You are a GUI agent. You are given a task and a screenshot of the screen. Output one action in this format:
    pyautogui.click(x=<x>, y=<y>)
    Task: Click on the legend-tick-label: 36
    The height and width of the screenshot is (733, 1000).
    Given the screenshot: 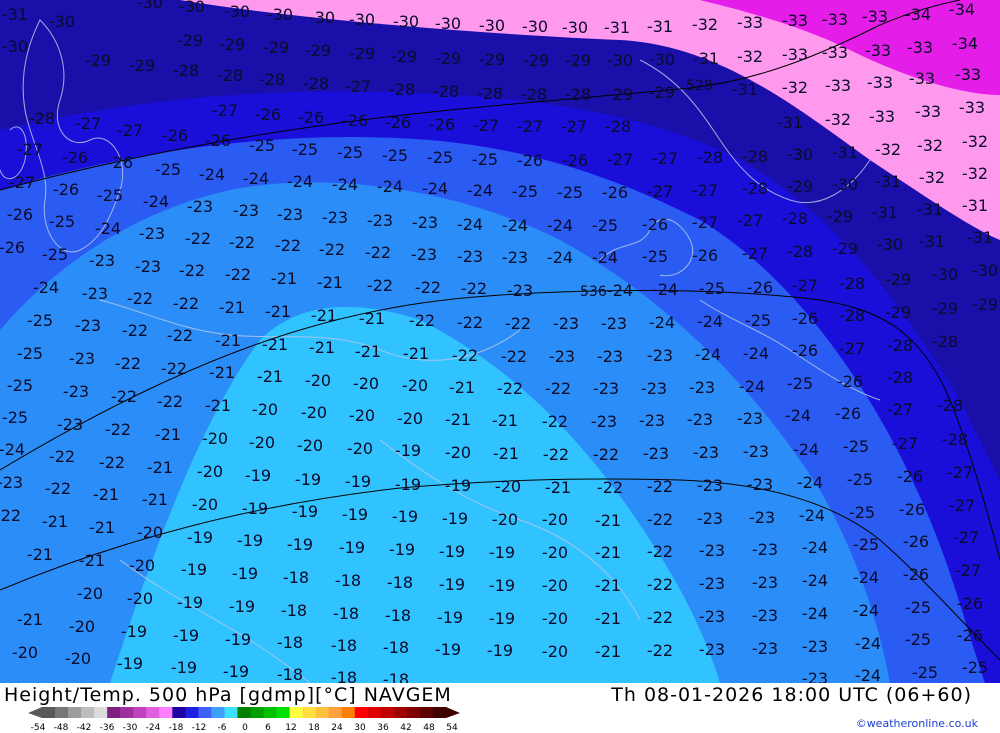 What is the action you would take?
    pyautogui.click(x=383, y=727)
    